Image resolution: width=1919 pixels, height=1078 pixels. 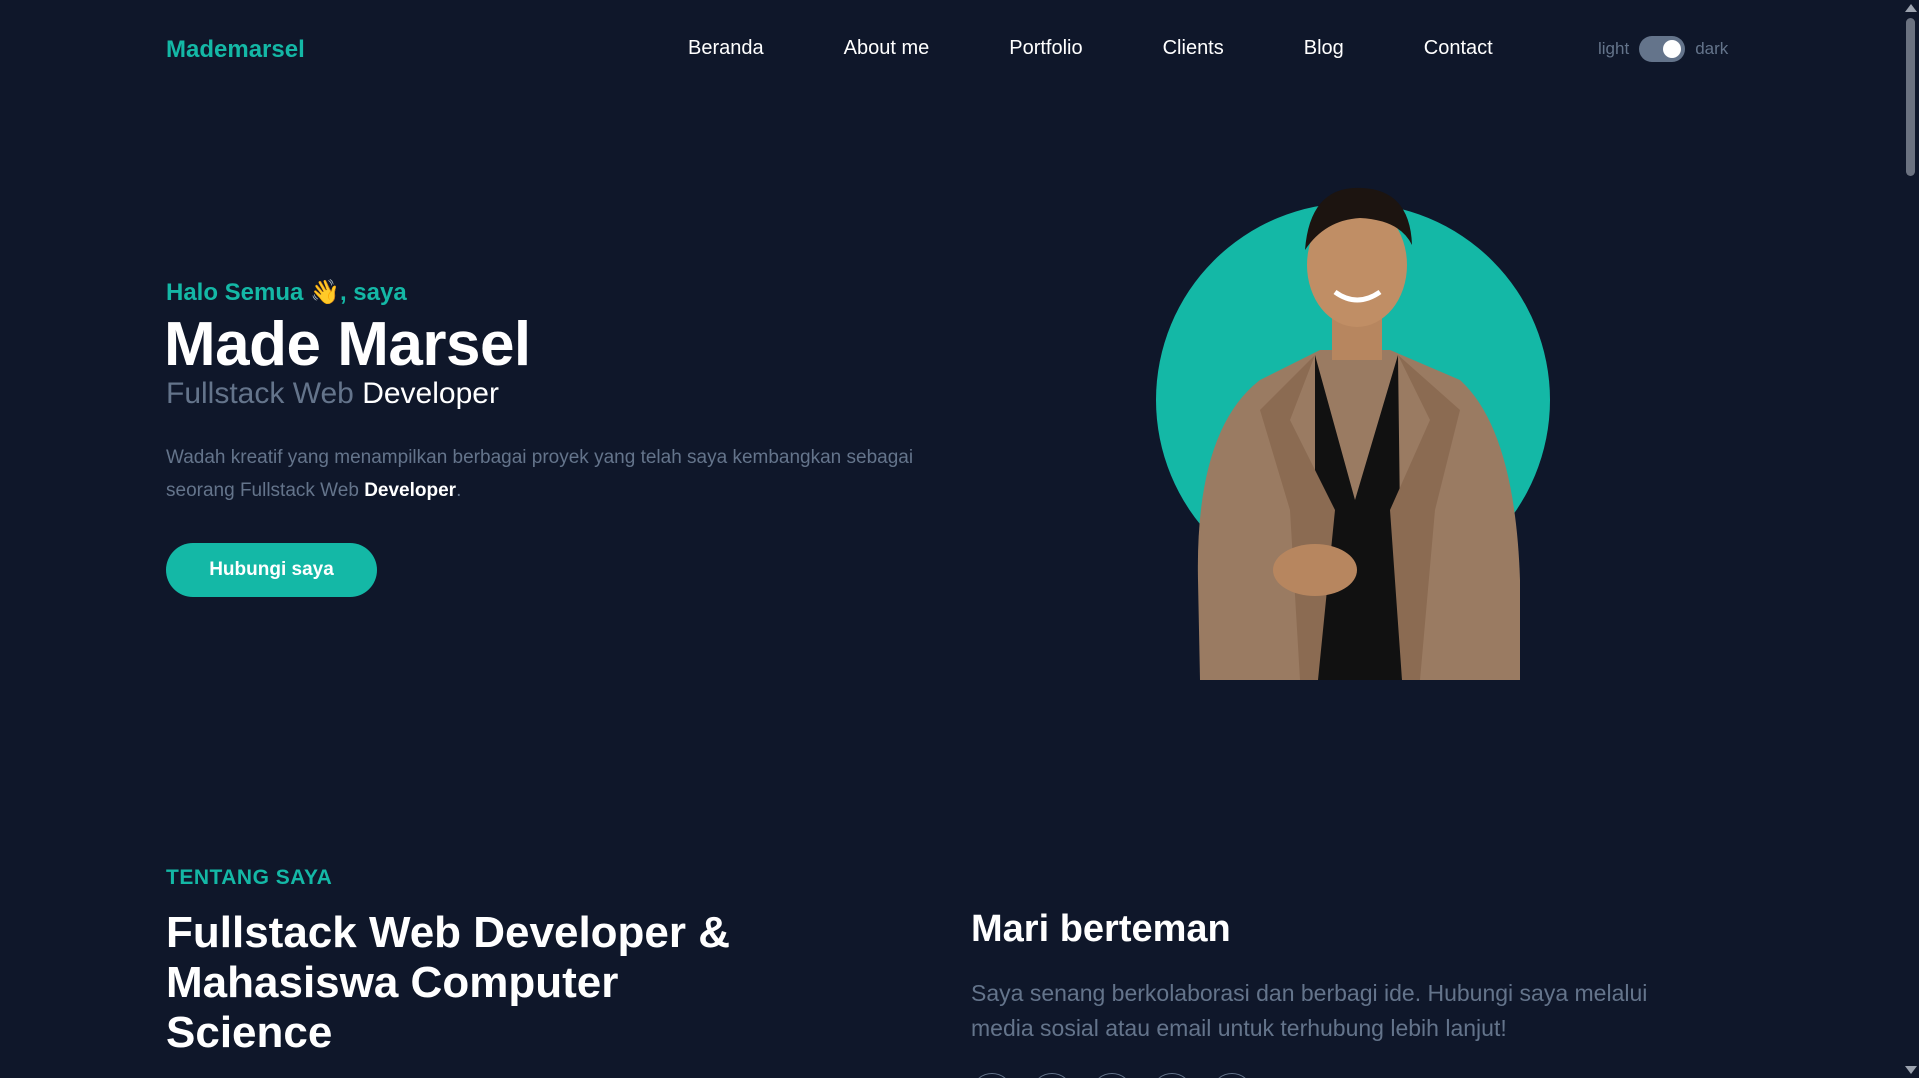 What do you see at coordinates (1614, 48) in the screenshot?
I see `theme-light-label: light` at bounding box center [1614, 48].